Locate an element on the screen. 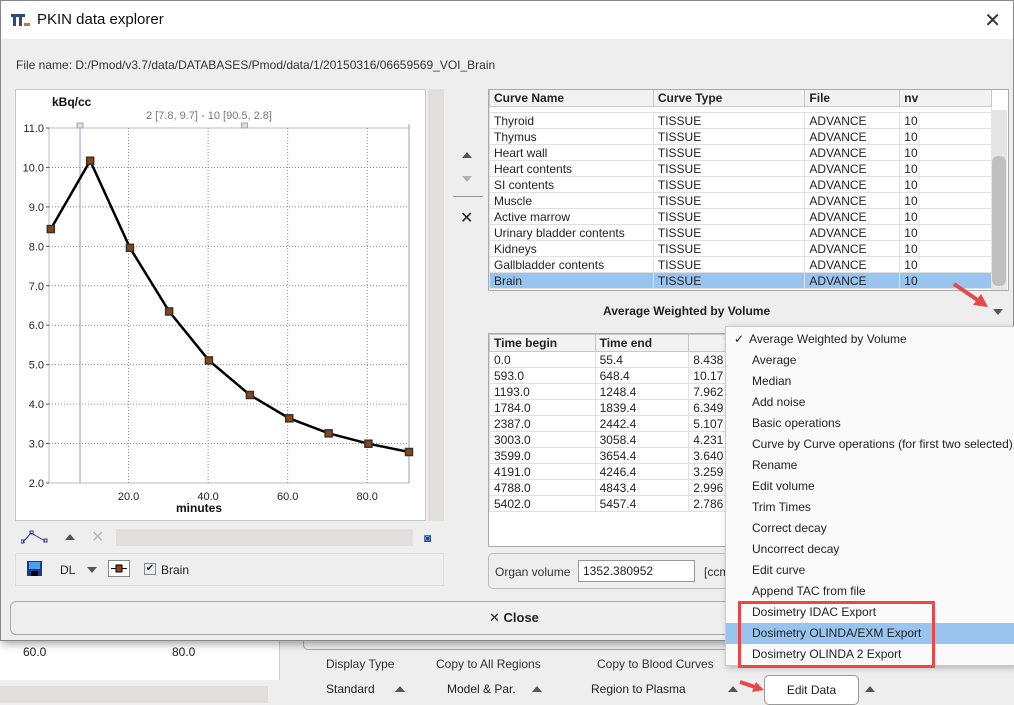  close-button: ✕ Close is located at coordinates (514, 618).